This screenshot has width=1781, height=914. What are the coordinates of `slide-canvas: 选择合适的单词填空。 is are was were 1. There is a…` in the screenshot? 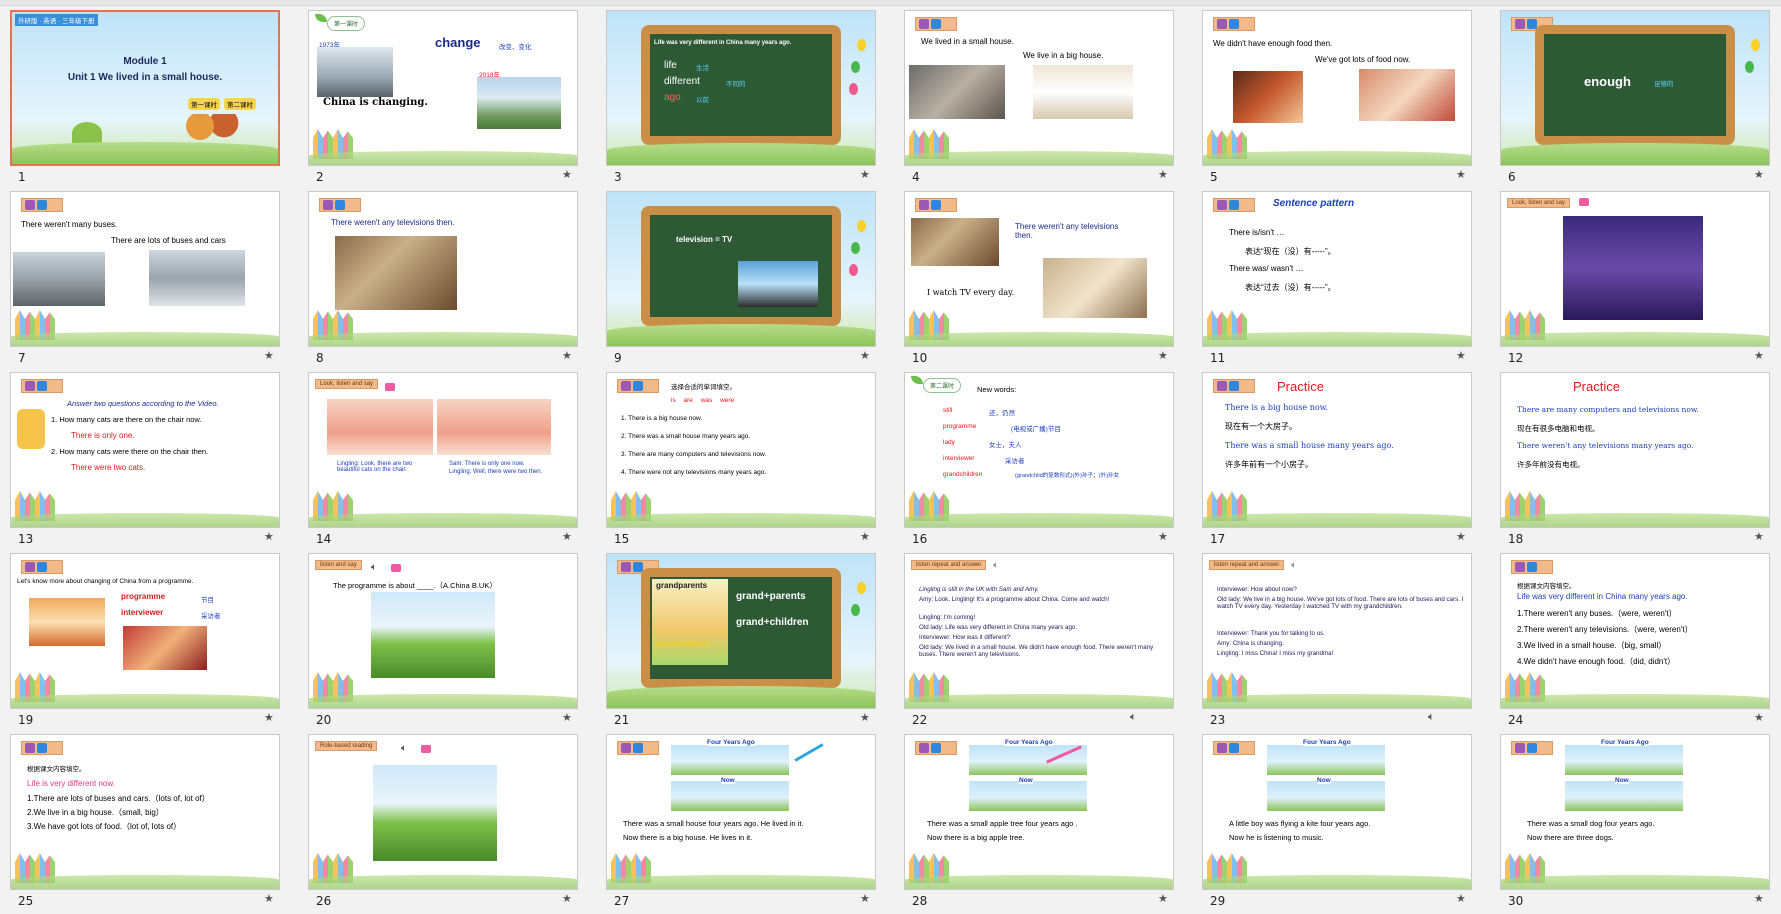 It's located at (741, 450).